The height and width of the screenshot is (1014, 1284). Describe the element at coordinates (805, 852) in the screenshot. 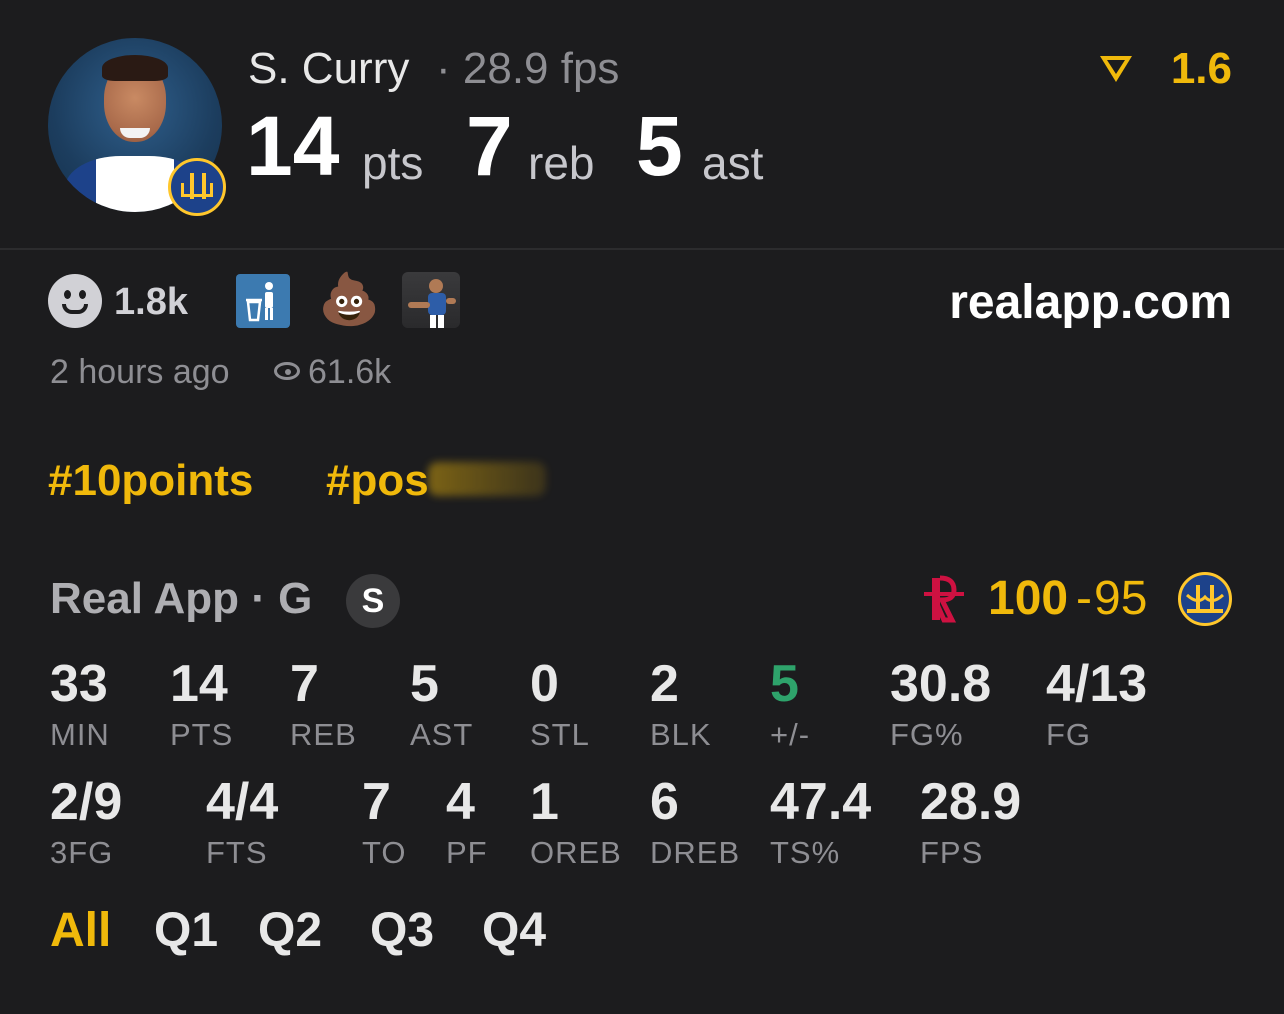

I see `stat-ts-pct-label: TS%` at that location.